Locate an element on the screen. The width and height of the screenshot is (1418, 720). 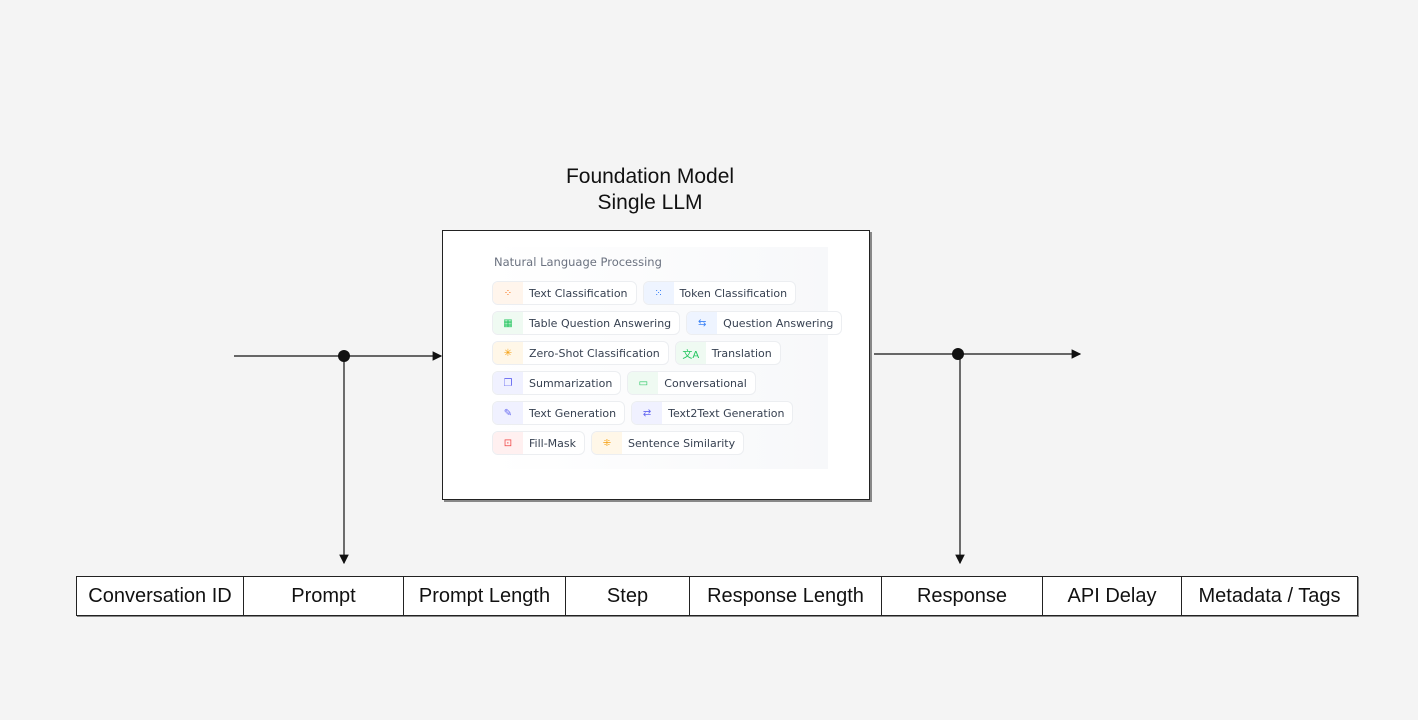
model-title-line2: Single LLM is located at coordinates (650, 202).